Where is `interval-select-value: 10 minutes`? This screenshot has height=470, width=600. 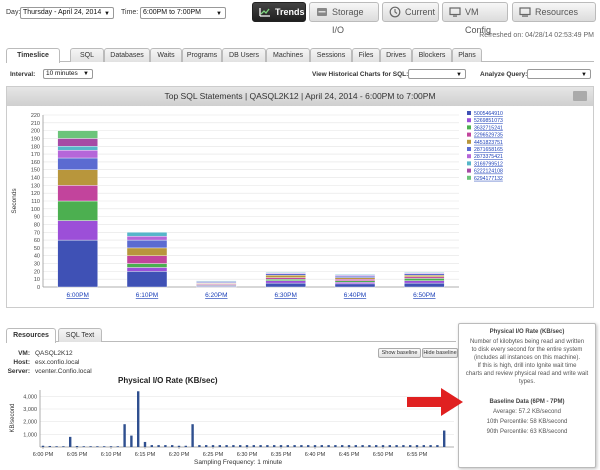 interval-select-value: 10 minutes is located at coordinates (62, 73).